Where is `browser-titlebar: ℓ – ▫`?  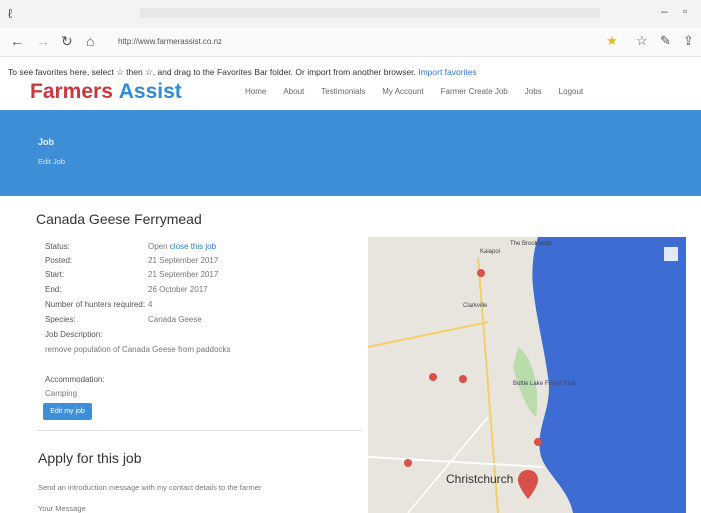 browser-titlebar: ℓ – ▫ is located at coordinates (350, 14).